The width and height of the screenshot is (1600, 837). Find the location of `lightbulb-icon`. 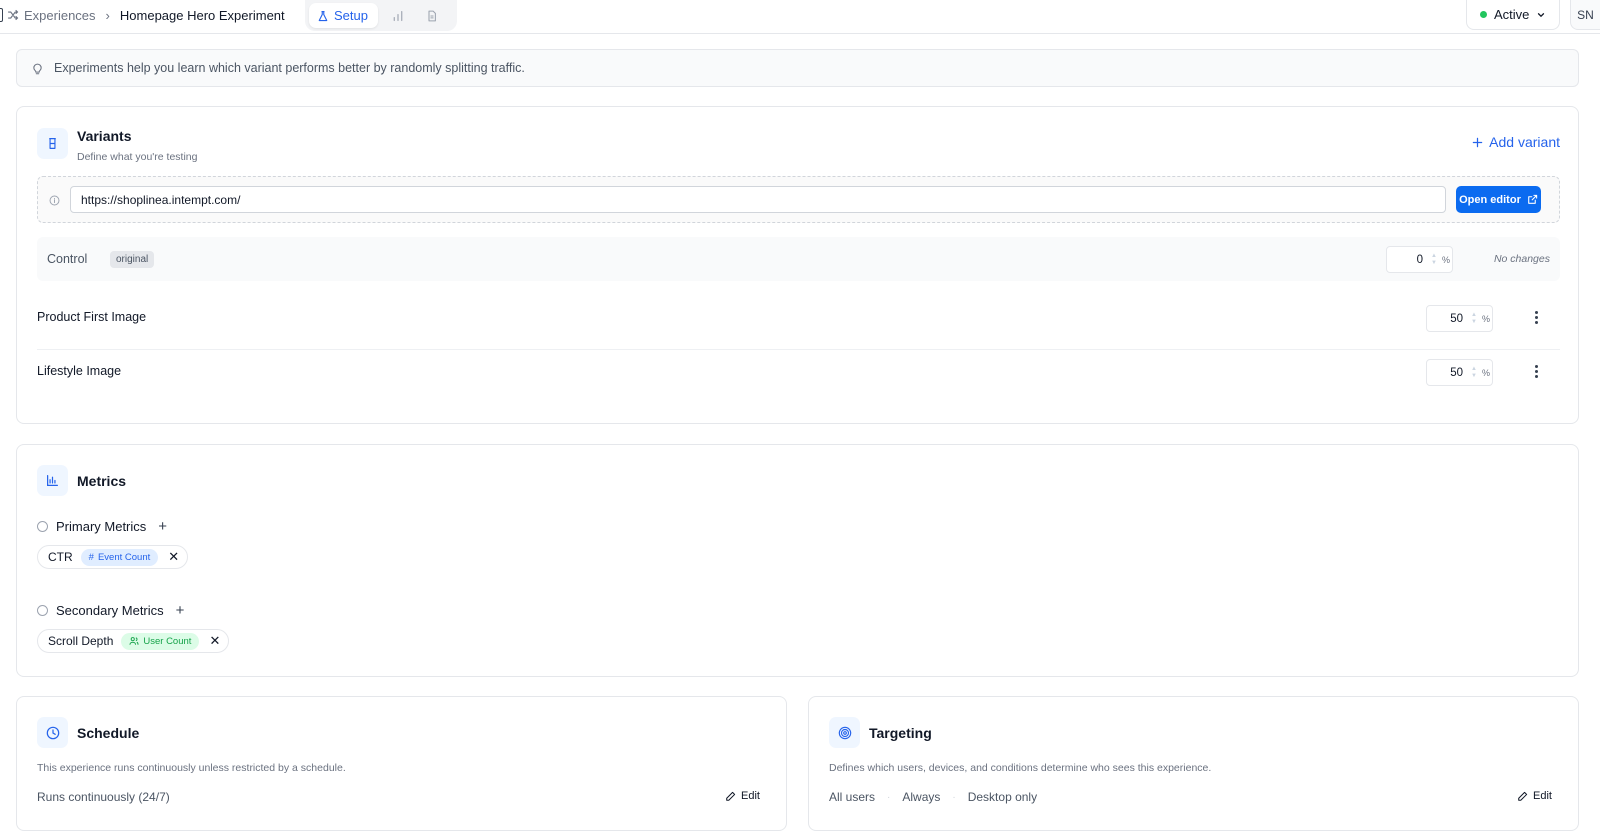

lightbulb-icon is located at coordinates (37, 68).